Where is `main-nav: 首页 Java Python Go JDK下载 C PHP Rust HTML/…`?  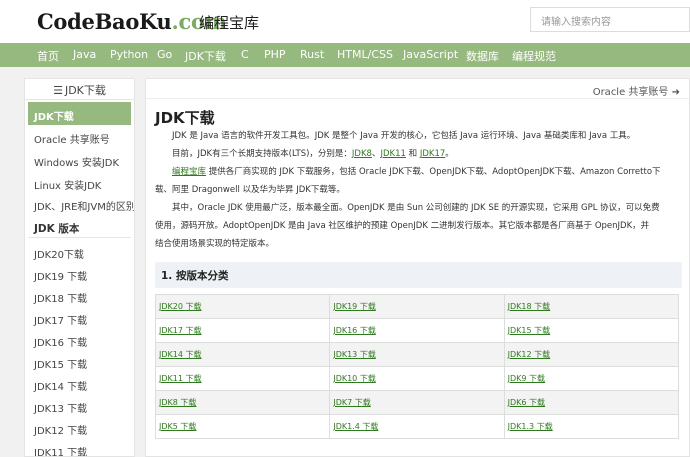 main-nav: 首页 Java Python Go JDK下载 C PHP Rust HTML/… is located at coordinates (345, 55).